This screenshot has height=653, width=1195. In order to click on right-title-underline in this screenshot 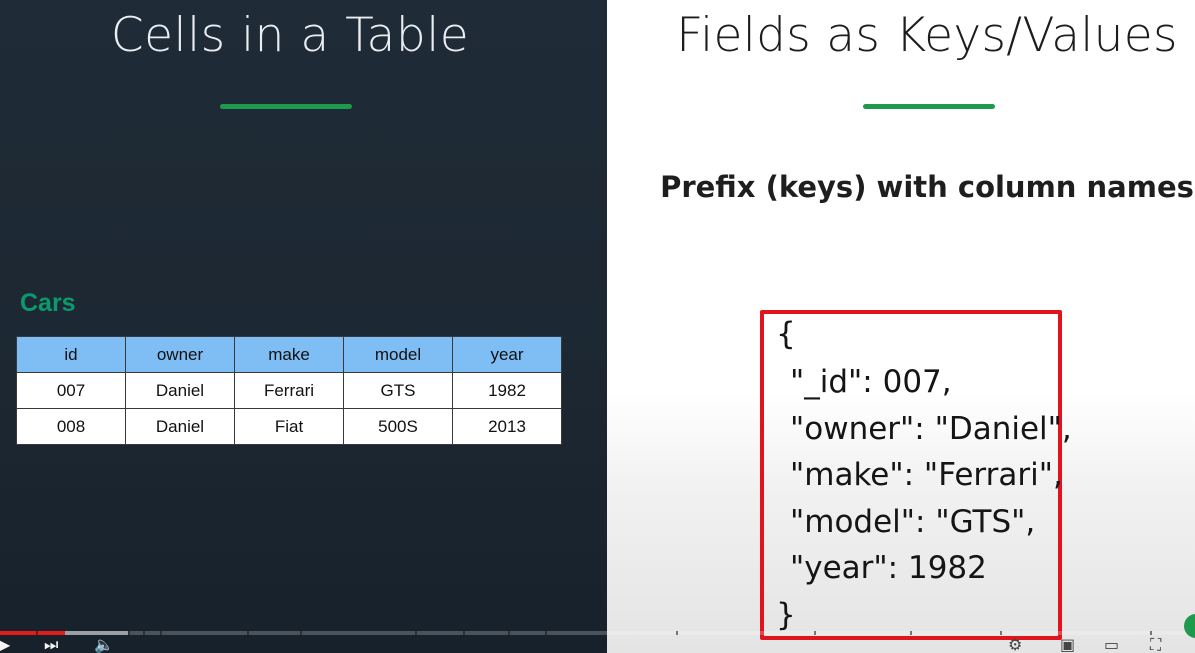, I will do `click(929, 106)`.